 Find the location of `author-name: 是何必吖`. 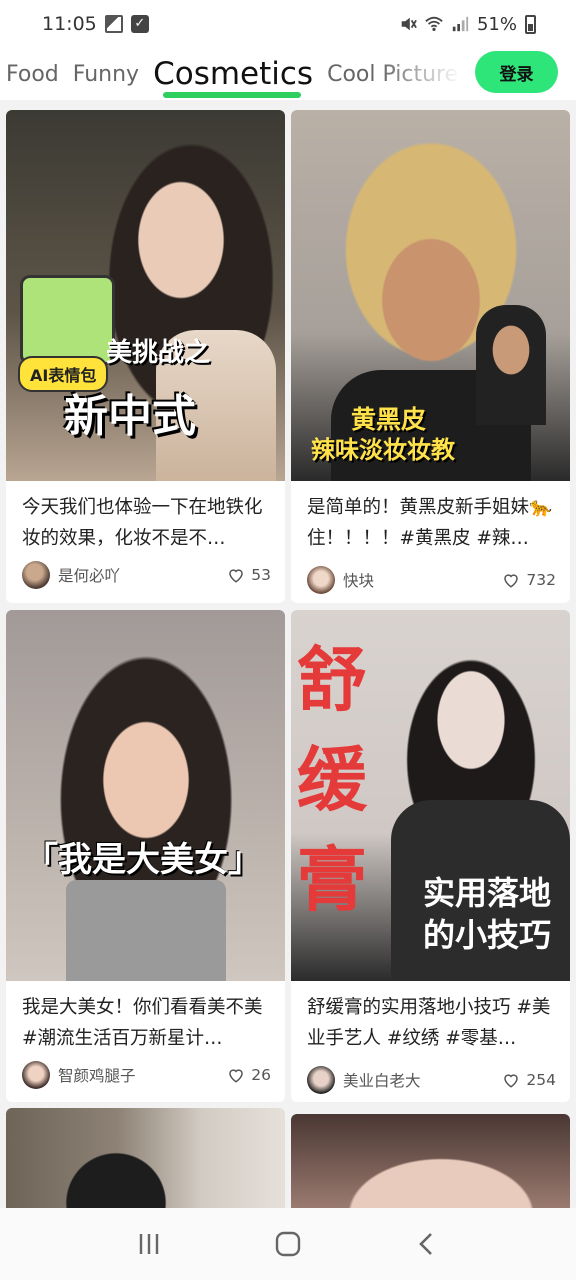

author-name: 是何必吖 is located at coordinates (142, 575).